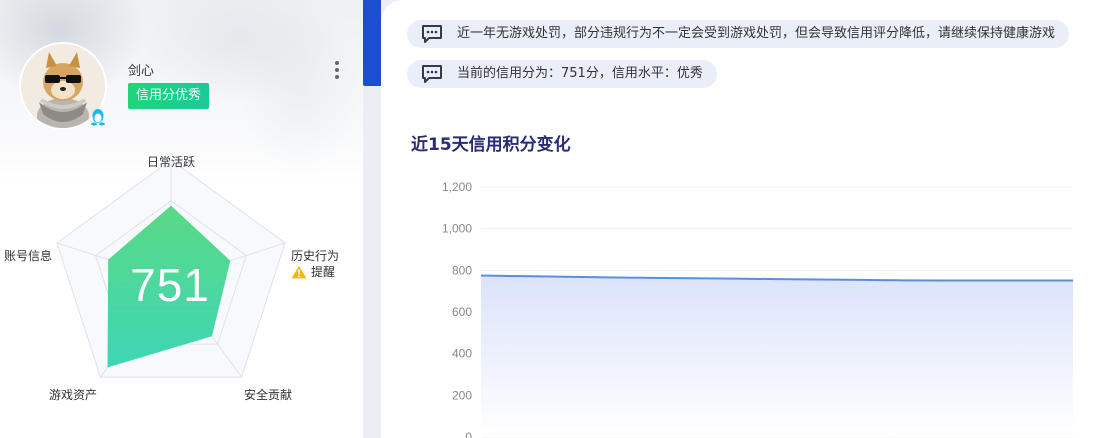  What do you see at coordinates (171, 162) in the screenshot?
I see `radar-axis-daily-activity: 日常活跃` at bounding box center [171, 162].